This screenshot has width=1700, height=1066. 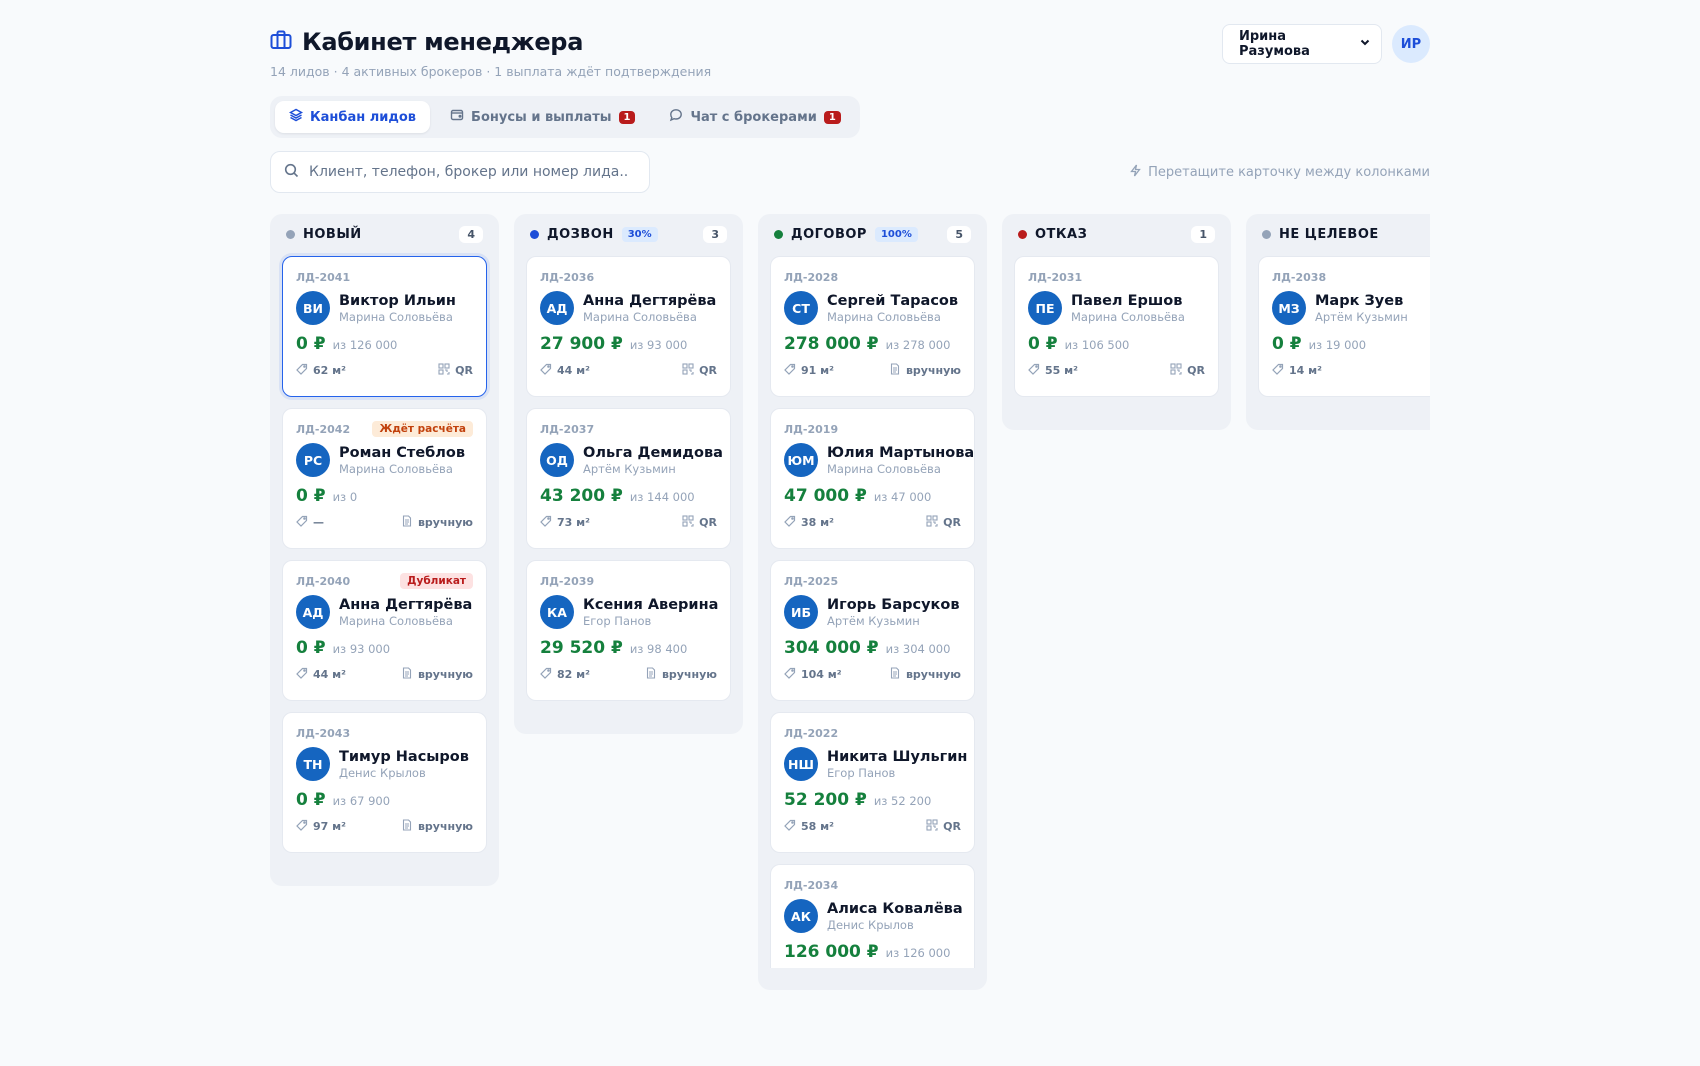 What do you see at coordinates (811, 885) in the screenshot?
I see `lead-id: ЛД-2034` at bounding box center [811, 885].